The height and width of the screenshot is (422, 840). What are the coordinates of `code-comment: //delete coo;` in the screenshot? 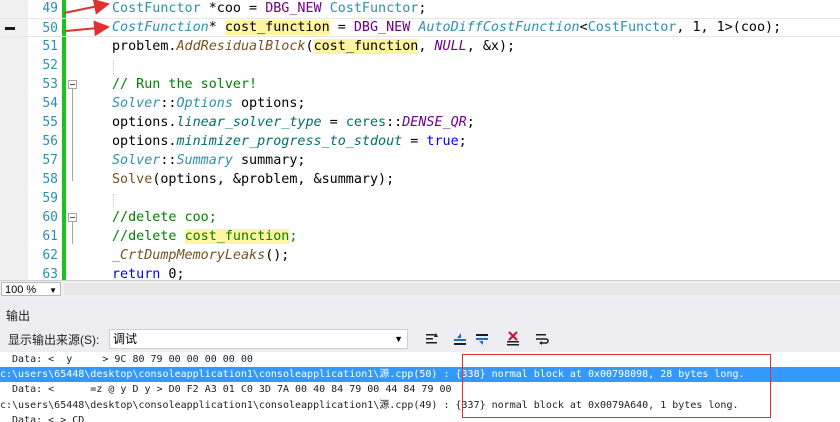 It's located at (164, 217).